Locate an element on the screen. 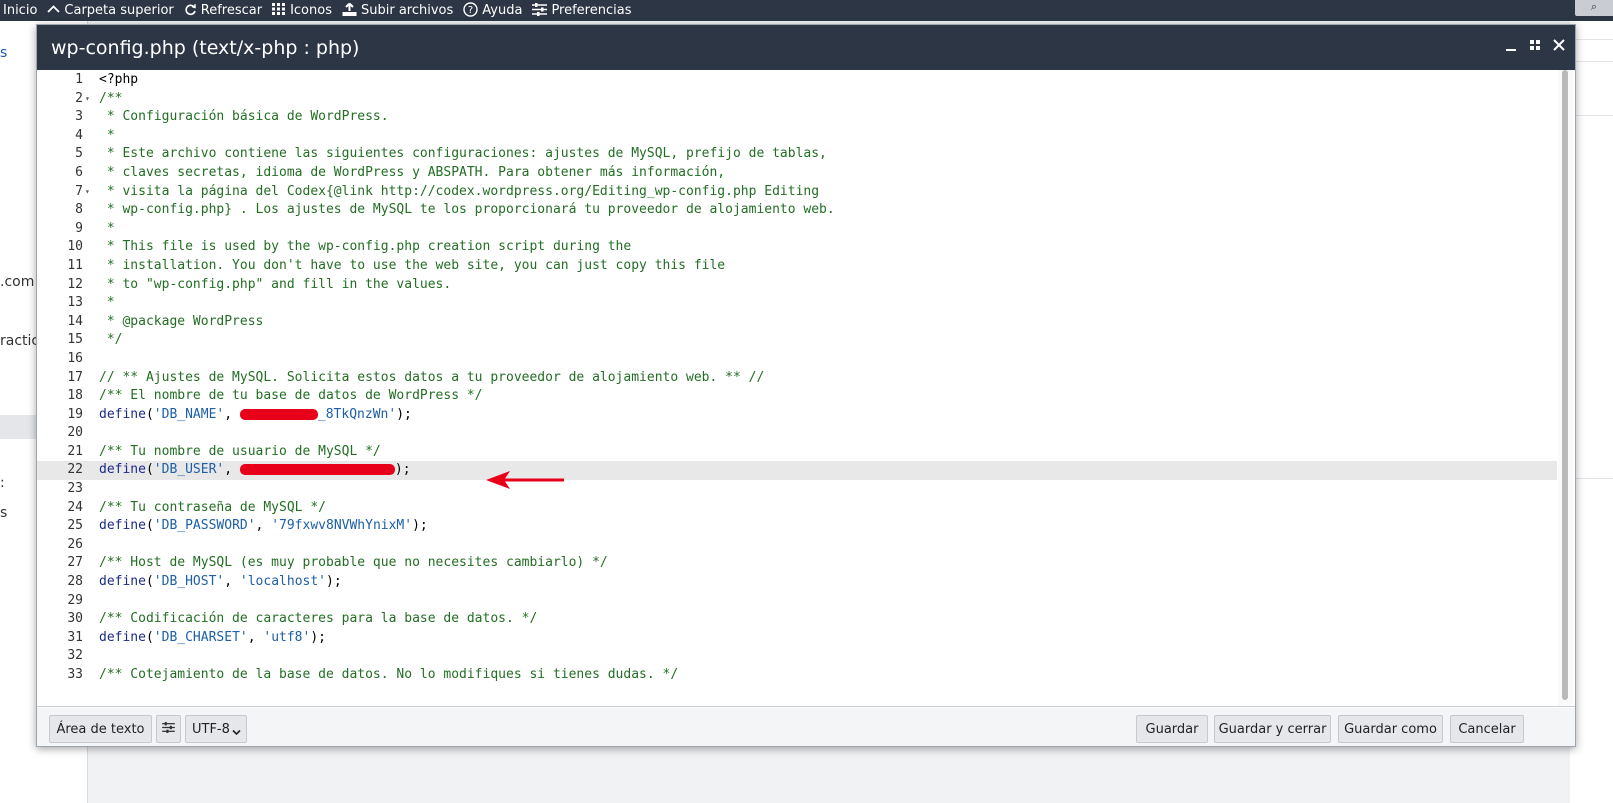 The image size is (1613, 803). code-line: 28 define('DB_HOST', 'localhost'); is located at coordinates (797, 582).